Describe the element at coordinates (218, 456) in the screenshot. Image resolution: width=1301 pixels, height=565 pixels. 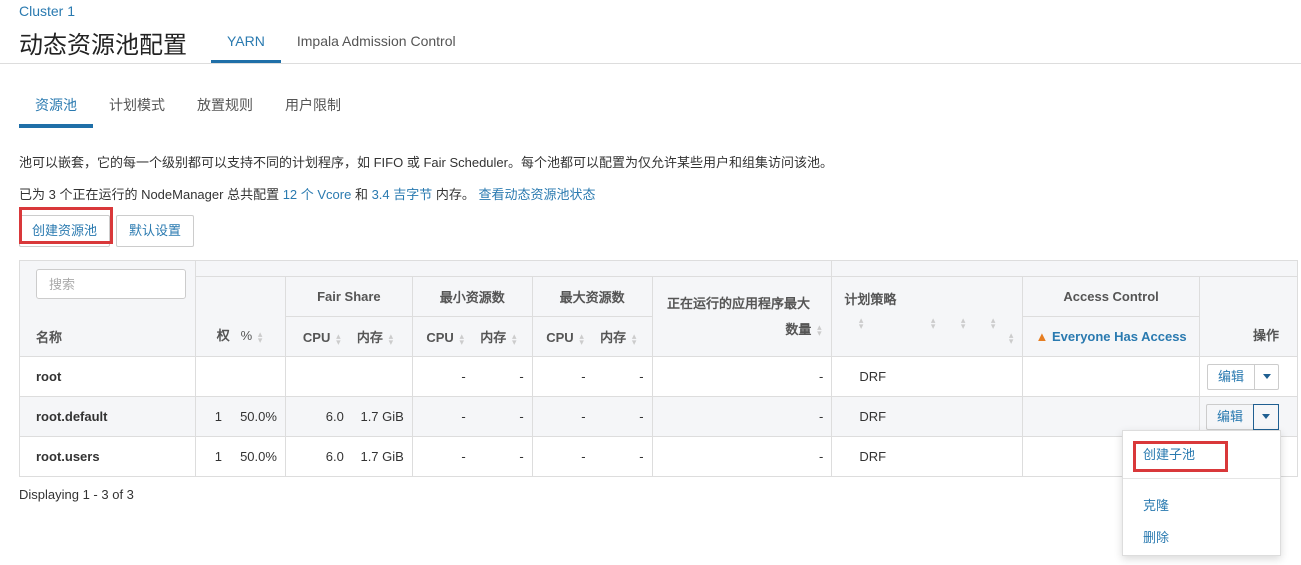
I see `weight: 1` at that location.